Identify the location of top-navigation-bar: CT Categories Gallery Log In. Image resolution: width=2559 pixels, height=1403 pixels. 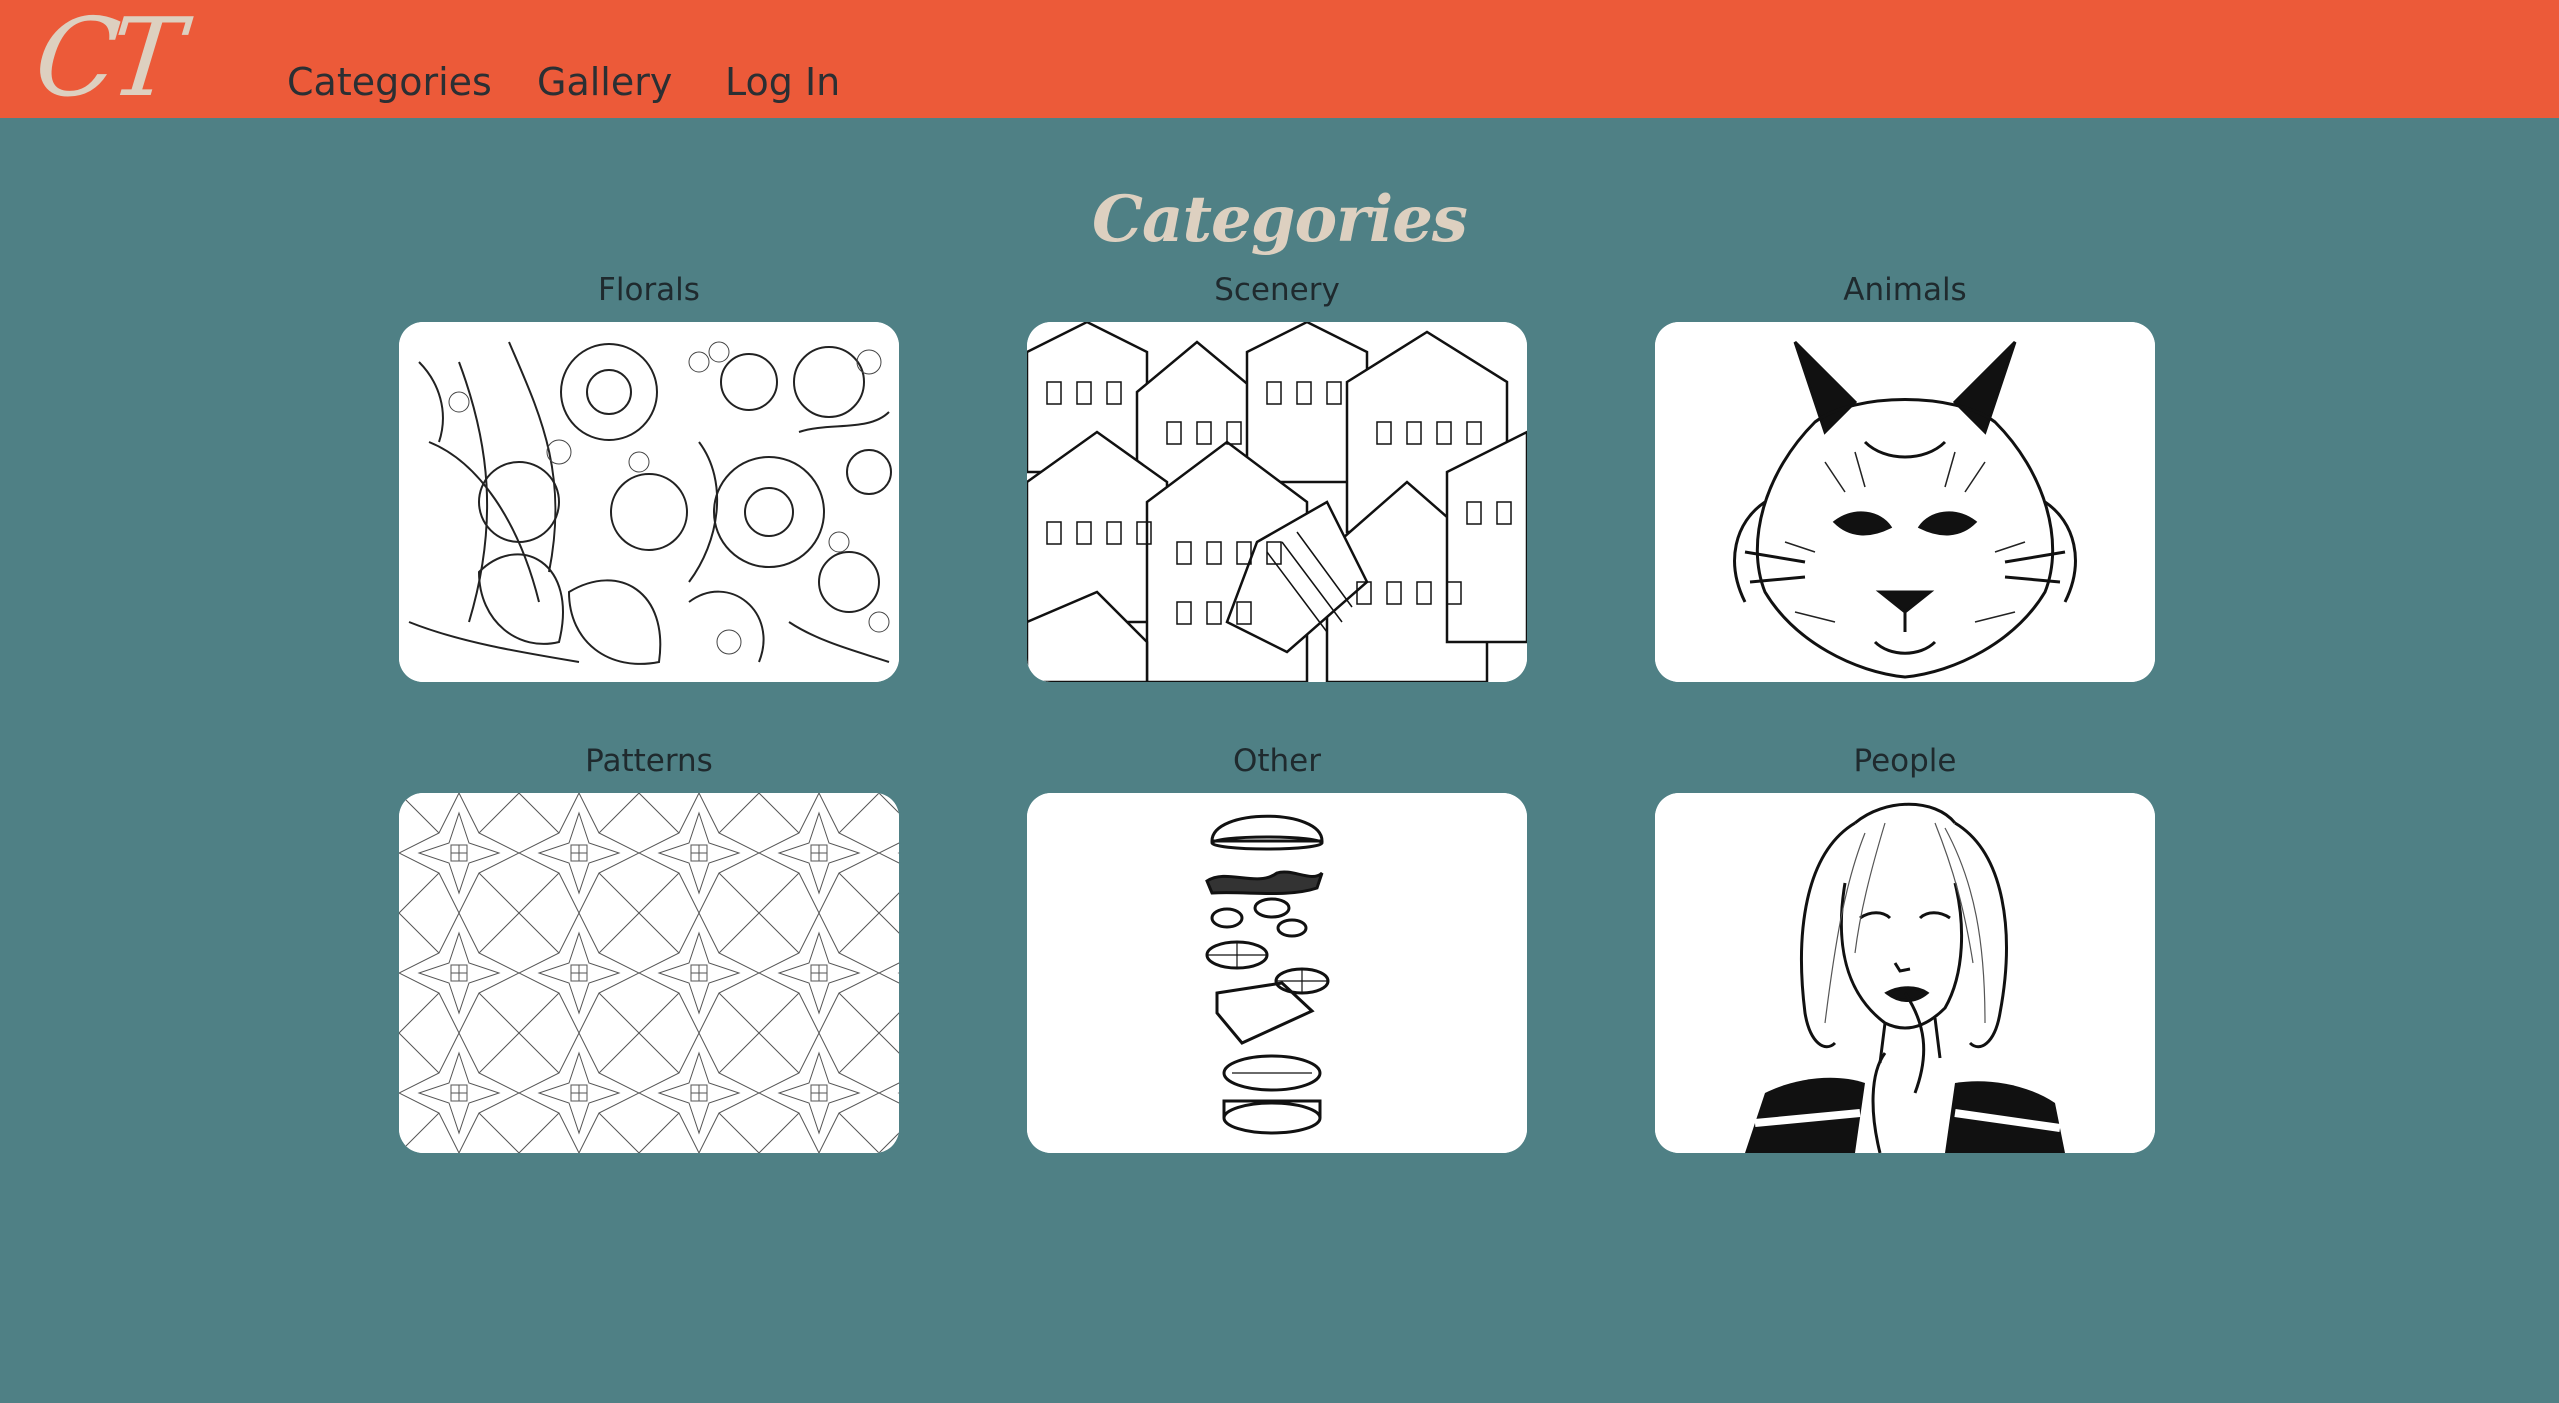
(1279, 60).